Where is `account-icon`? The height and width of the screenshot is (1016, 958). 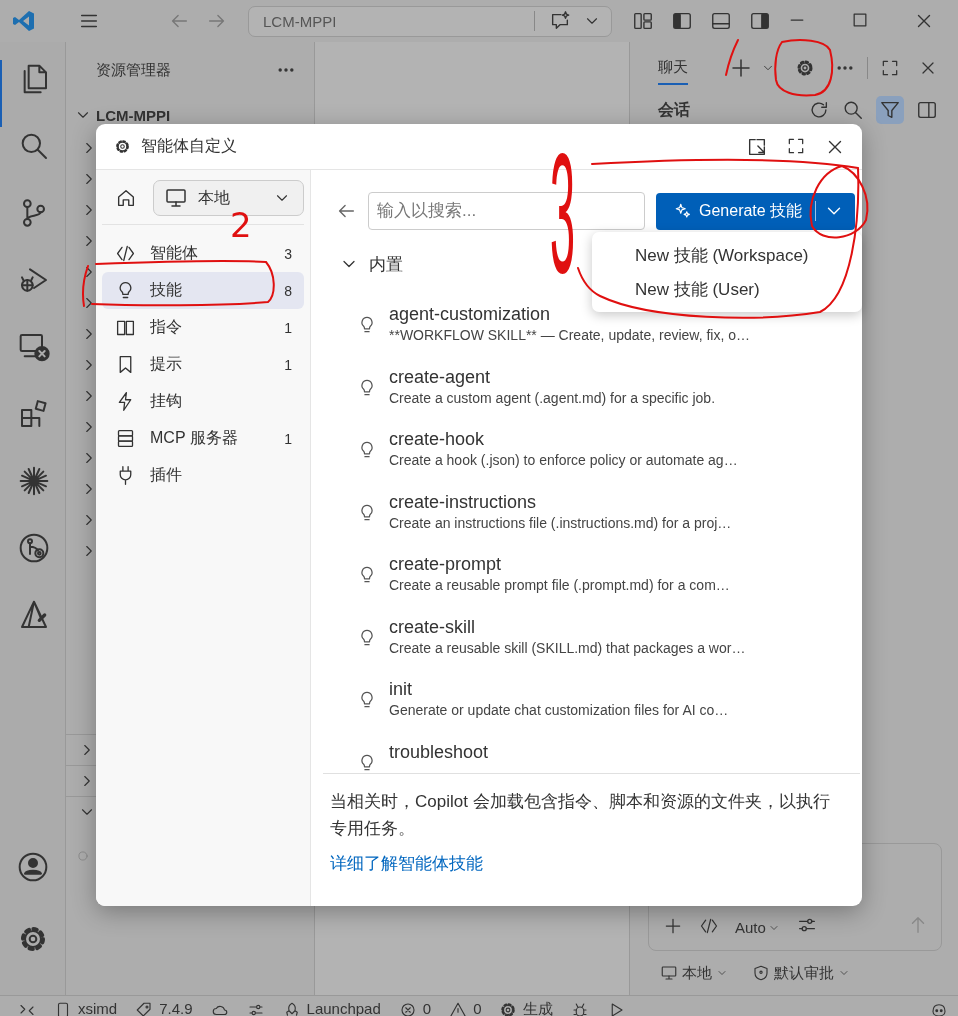
account-icon is located at coordinates (32, 867).